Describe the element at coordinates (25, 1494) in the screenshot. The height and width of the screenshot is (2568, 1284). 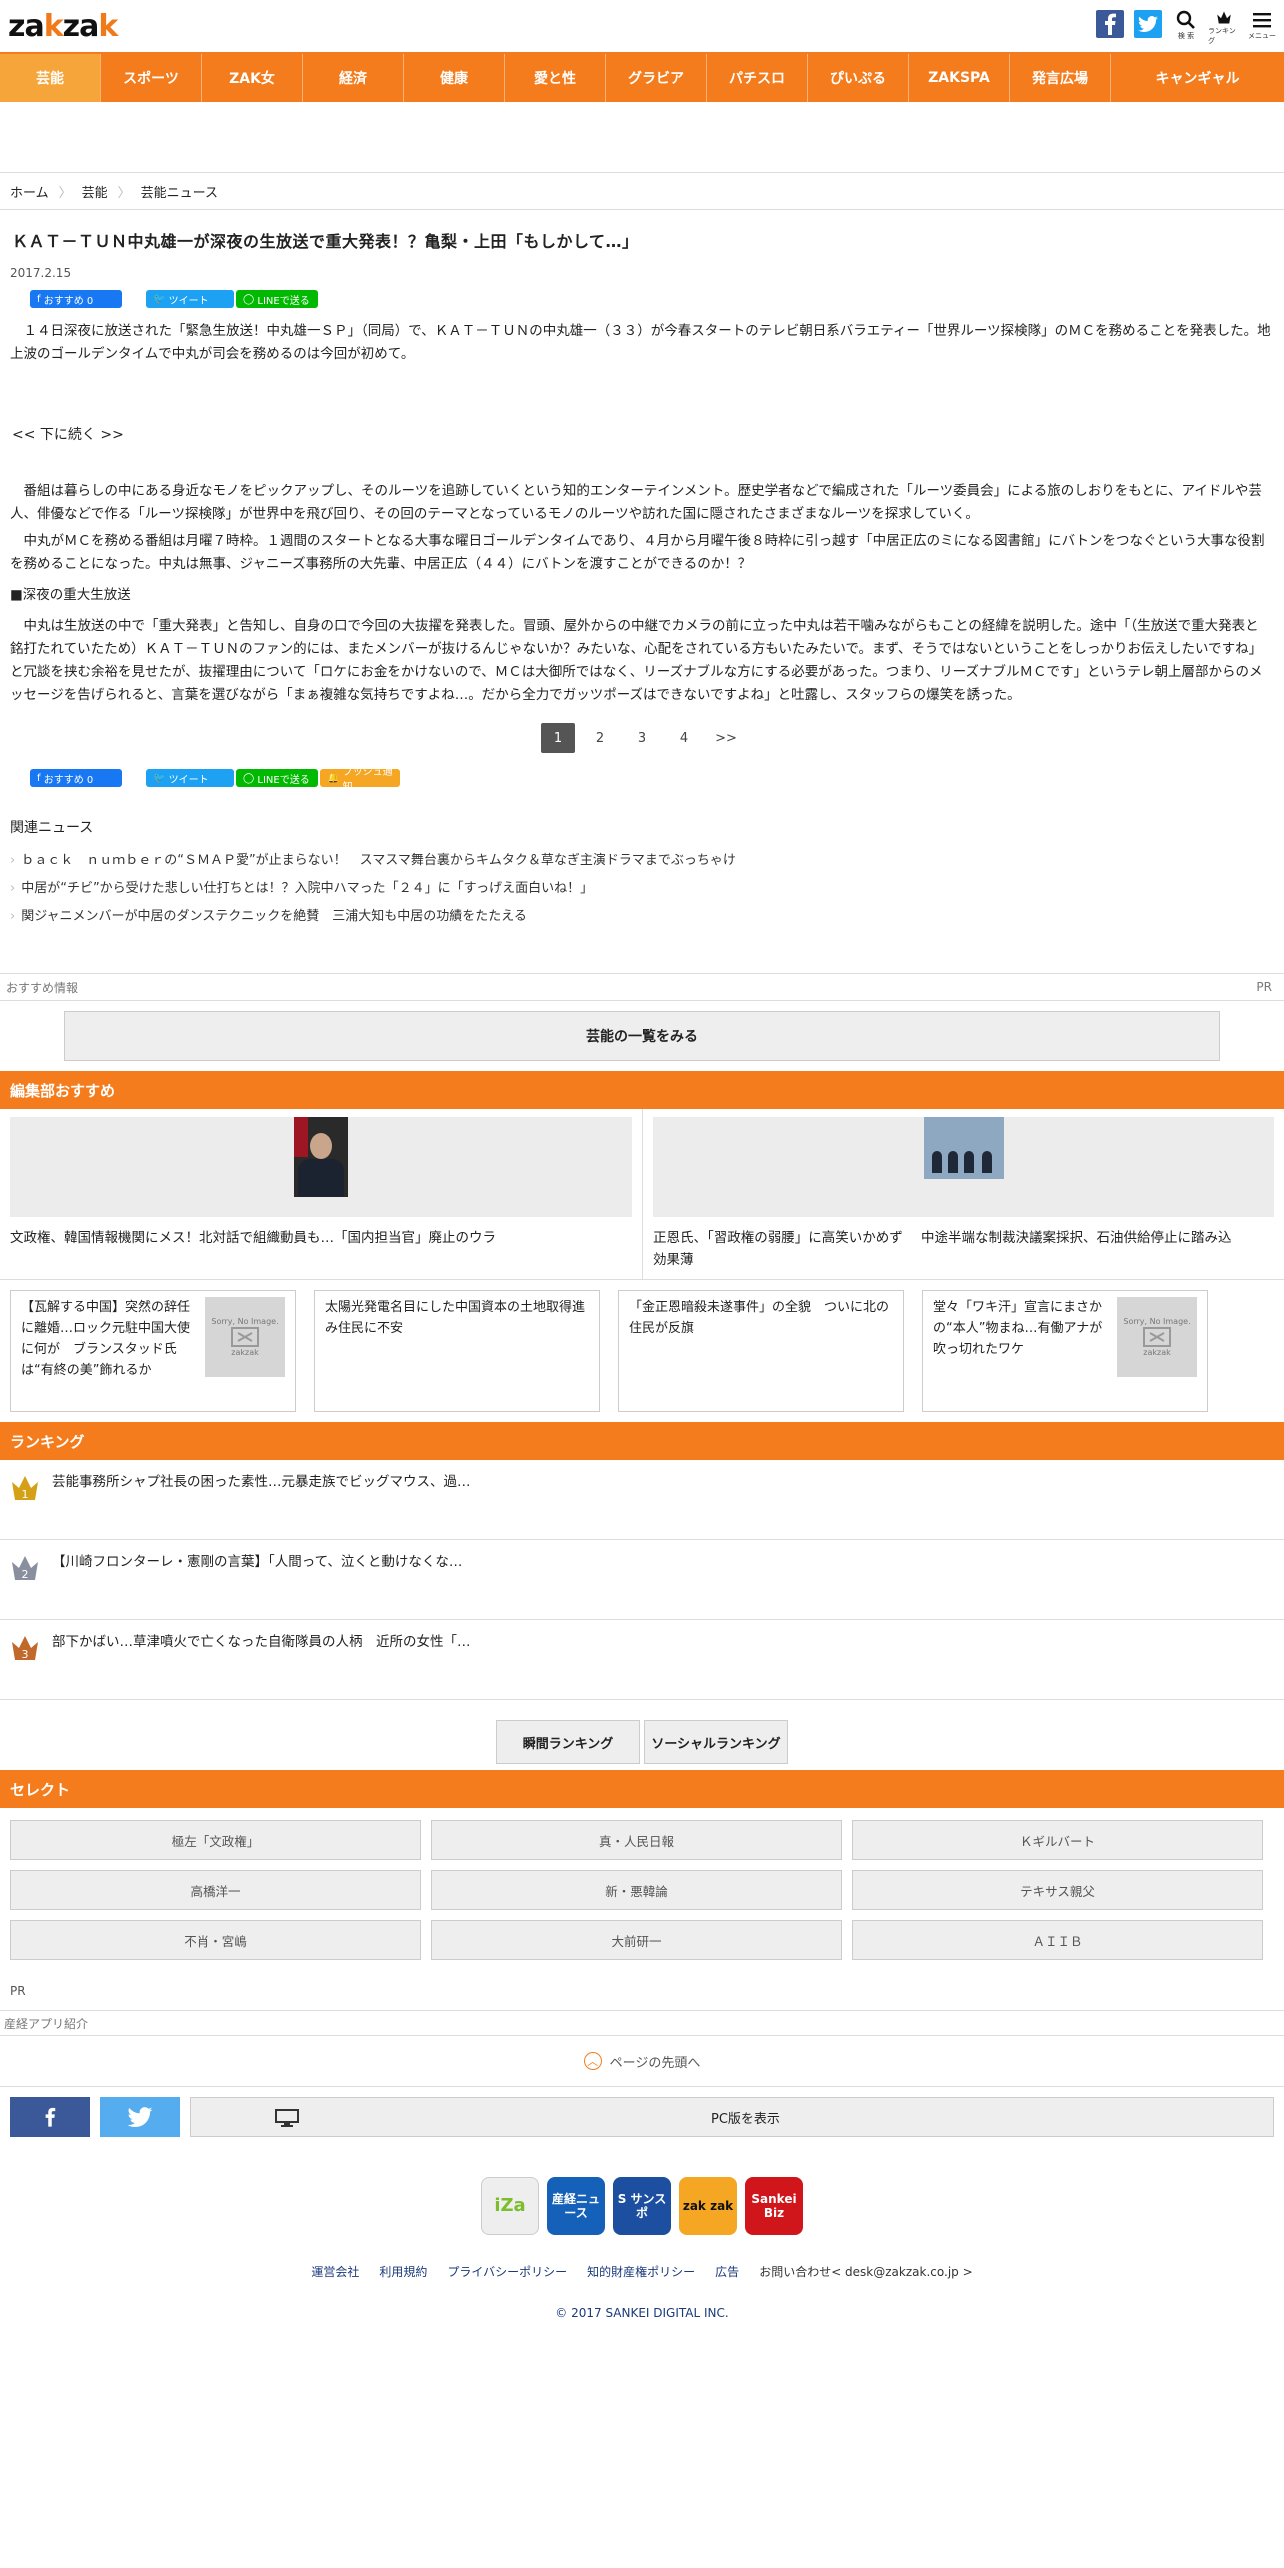
I see `svg-text: 1` at that location.